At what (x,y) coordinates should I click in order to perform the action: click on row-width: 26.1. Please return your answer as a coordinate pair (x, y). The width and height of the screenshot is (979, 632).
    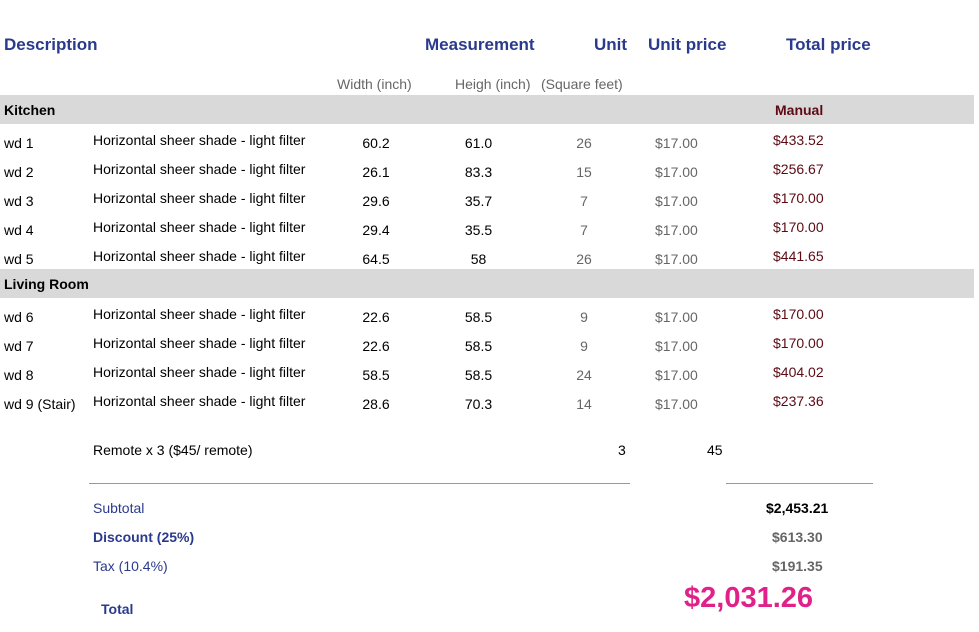
    Looking at the image, I should click on (376, 172).